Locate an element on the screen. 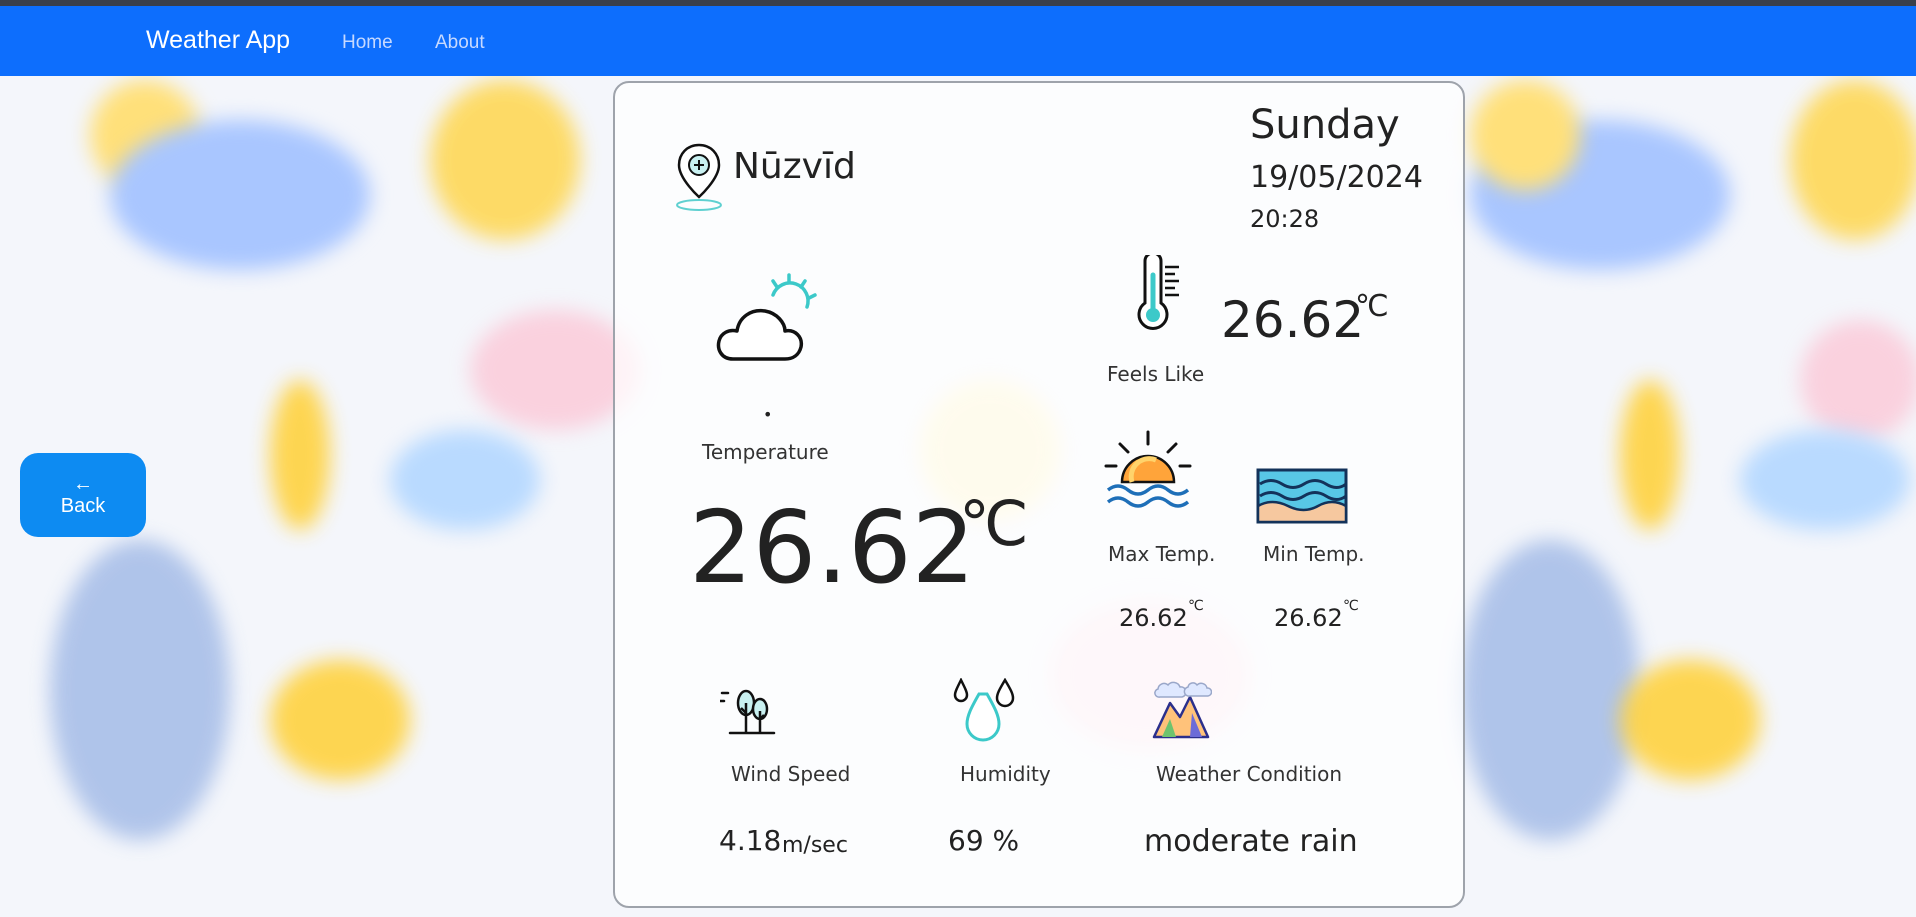 The width and height of the screenshot is (1916, 917). city-name: Nūzvīd is located at coordinates (794, 166).